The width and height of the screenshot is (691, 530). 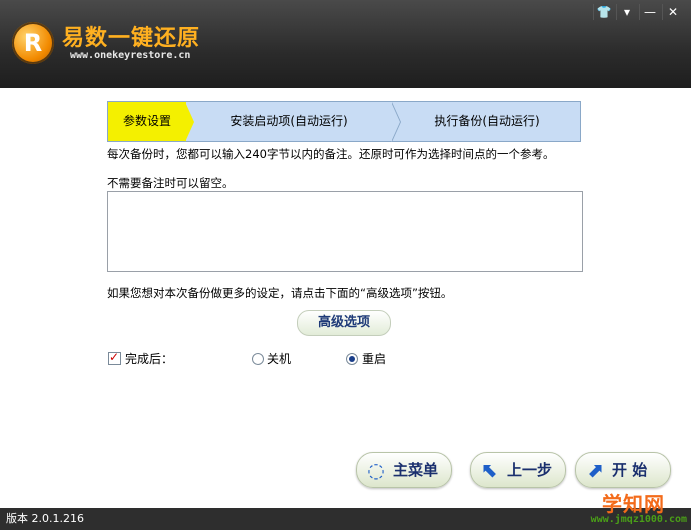 I want to click on app-name: 易数一键还原, so click(x=131, y=38).